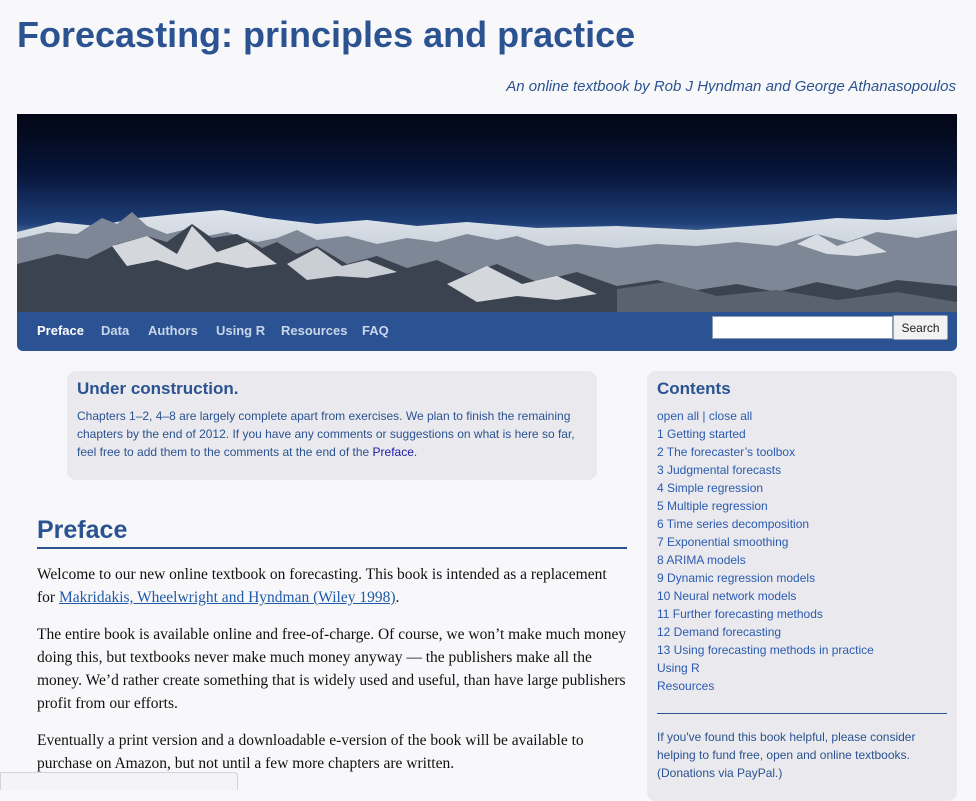  Describe the element at coordinates (920, 327) in the screenshot. I see `search-button: Search` at that location.